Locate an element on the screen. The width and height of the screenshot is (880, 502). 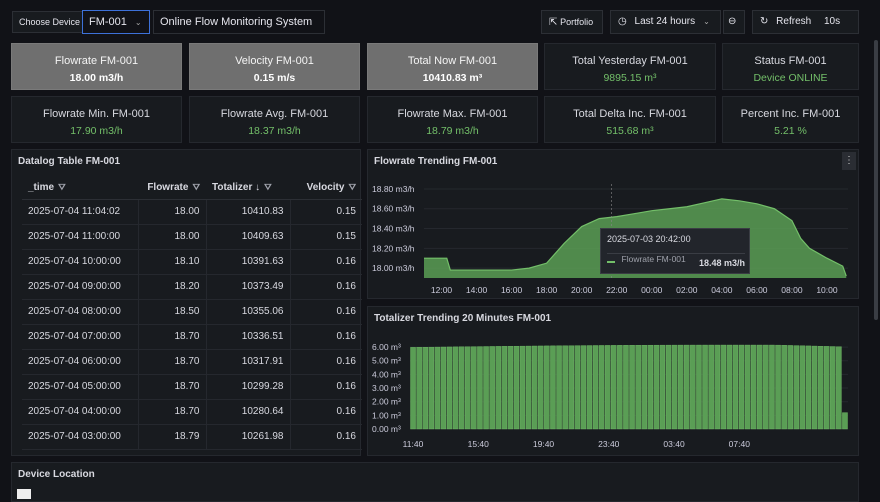
stat-flowrate: Flowrate FM-001 18.00 m3/h is located at coordinates (96, 66).